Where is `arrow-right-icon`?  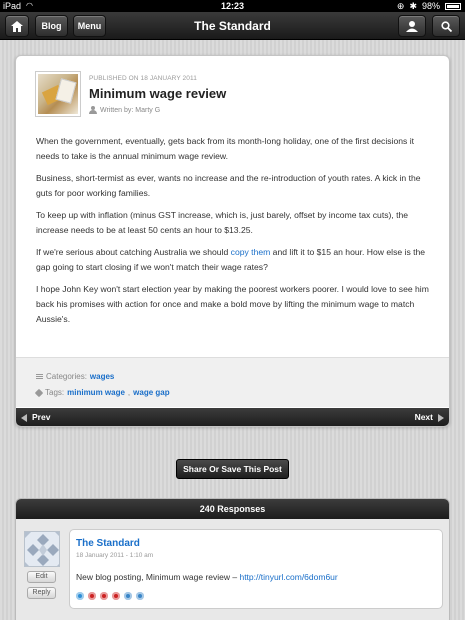
arrow-right-icon is located at coordinates (441, 417).